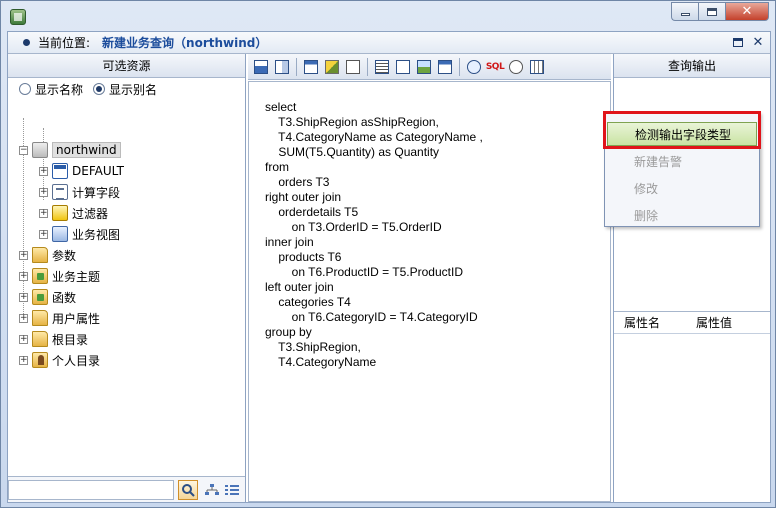  I want to click on property-name-header: 属性名, so click(642, 323).